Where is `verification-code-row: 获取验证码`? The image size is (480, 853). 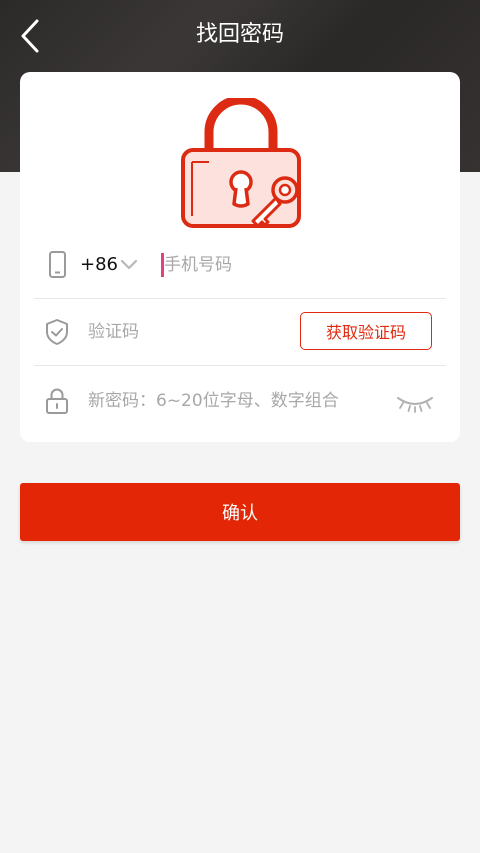 verification-code-row: 获取验证码 is located at coordinates (240, 332).